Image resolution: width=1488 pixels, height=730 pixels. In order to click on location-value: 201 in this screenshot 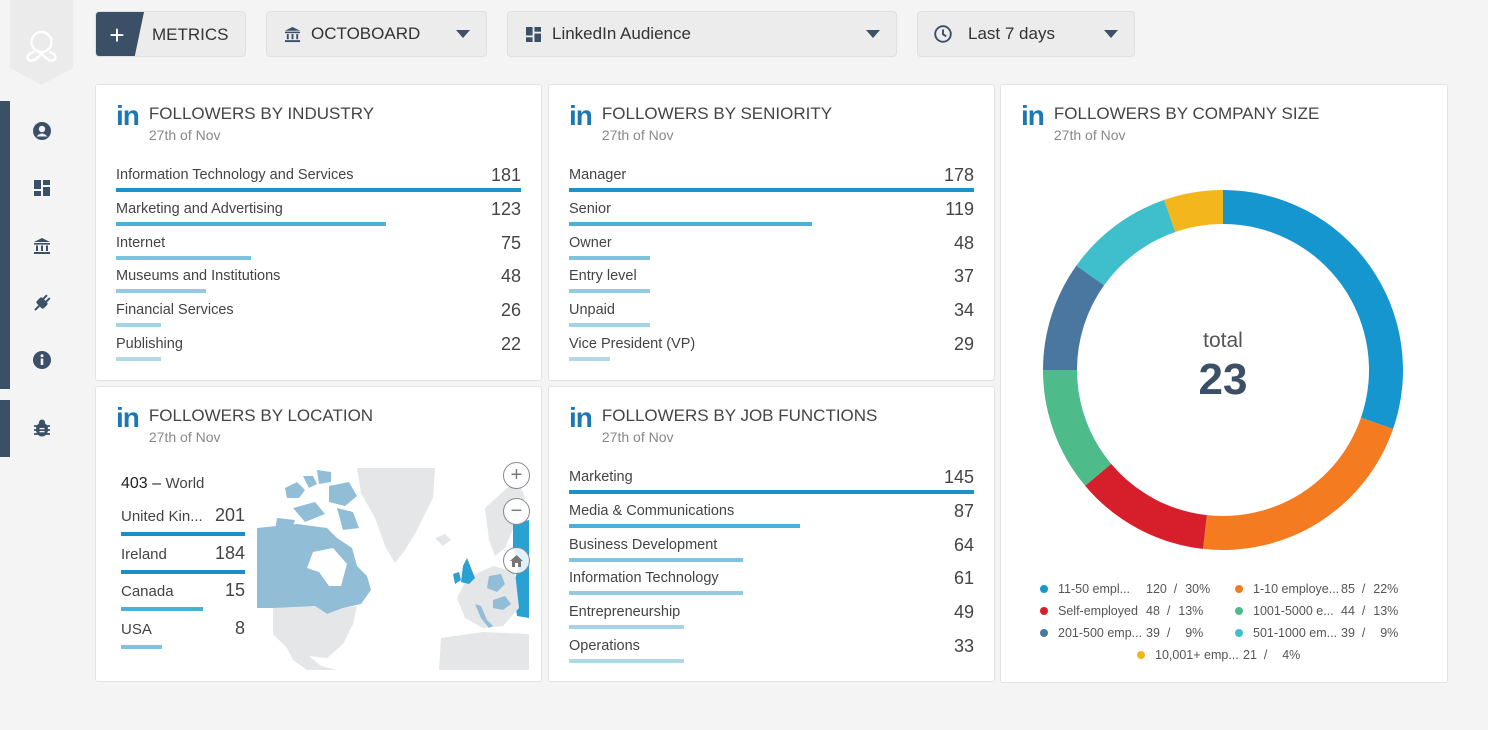, I will do `click(229, 515)`.